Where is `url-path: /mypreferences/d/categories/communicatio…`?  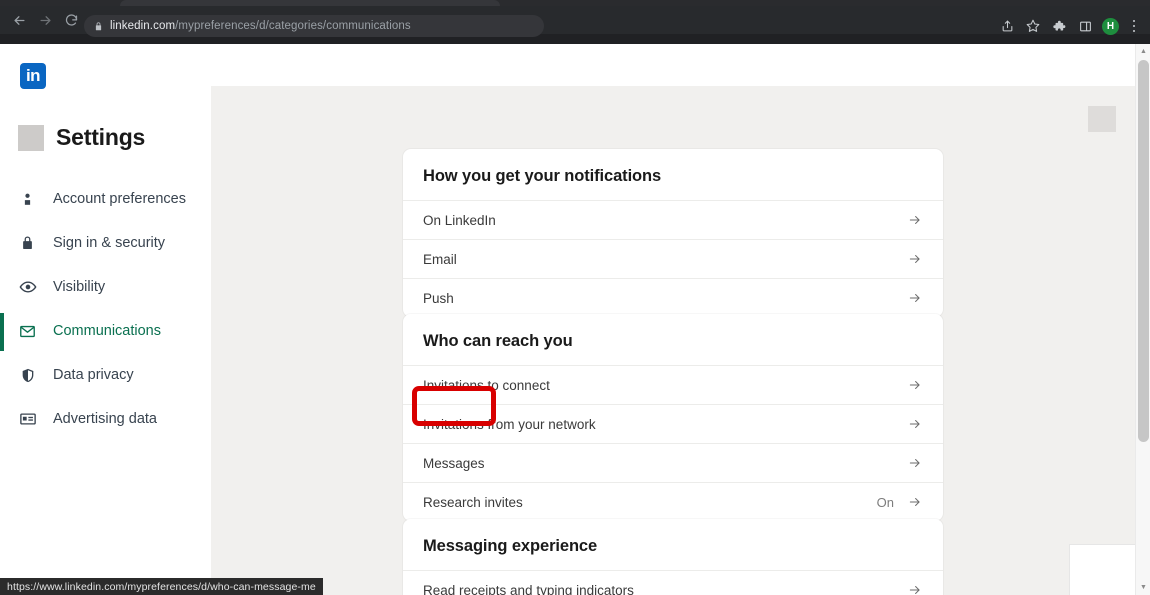 url-path: /mypreferences/d/categories/communicatio… is located at coordinates (293, 26).